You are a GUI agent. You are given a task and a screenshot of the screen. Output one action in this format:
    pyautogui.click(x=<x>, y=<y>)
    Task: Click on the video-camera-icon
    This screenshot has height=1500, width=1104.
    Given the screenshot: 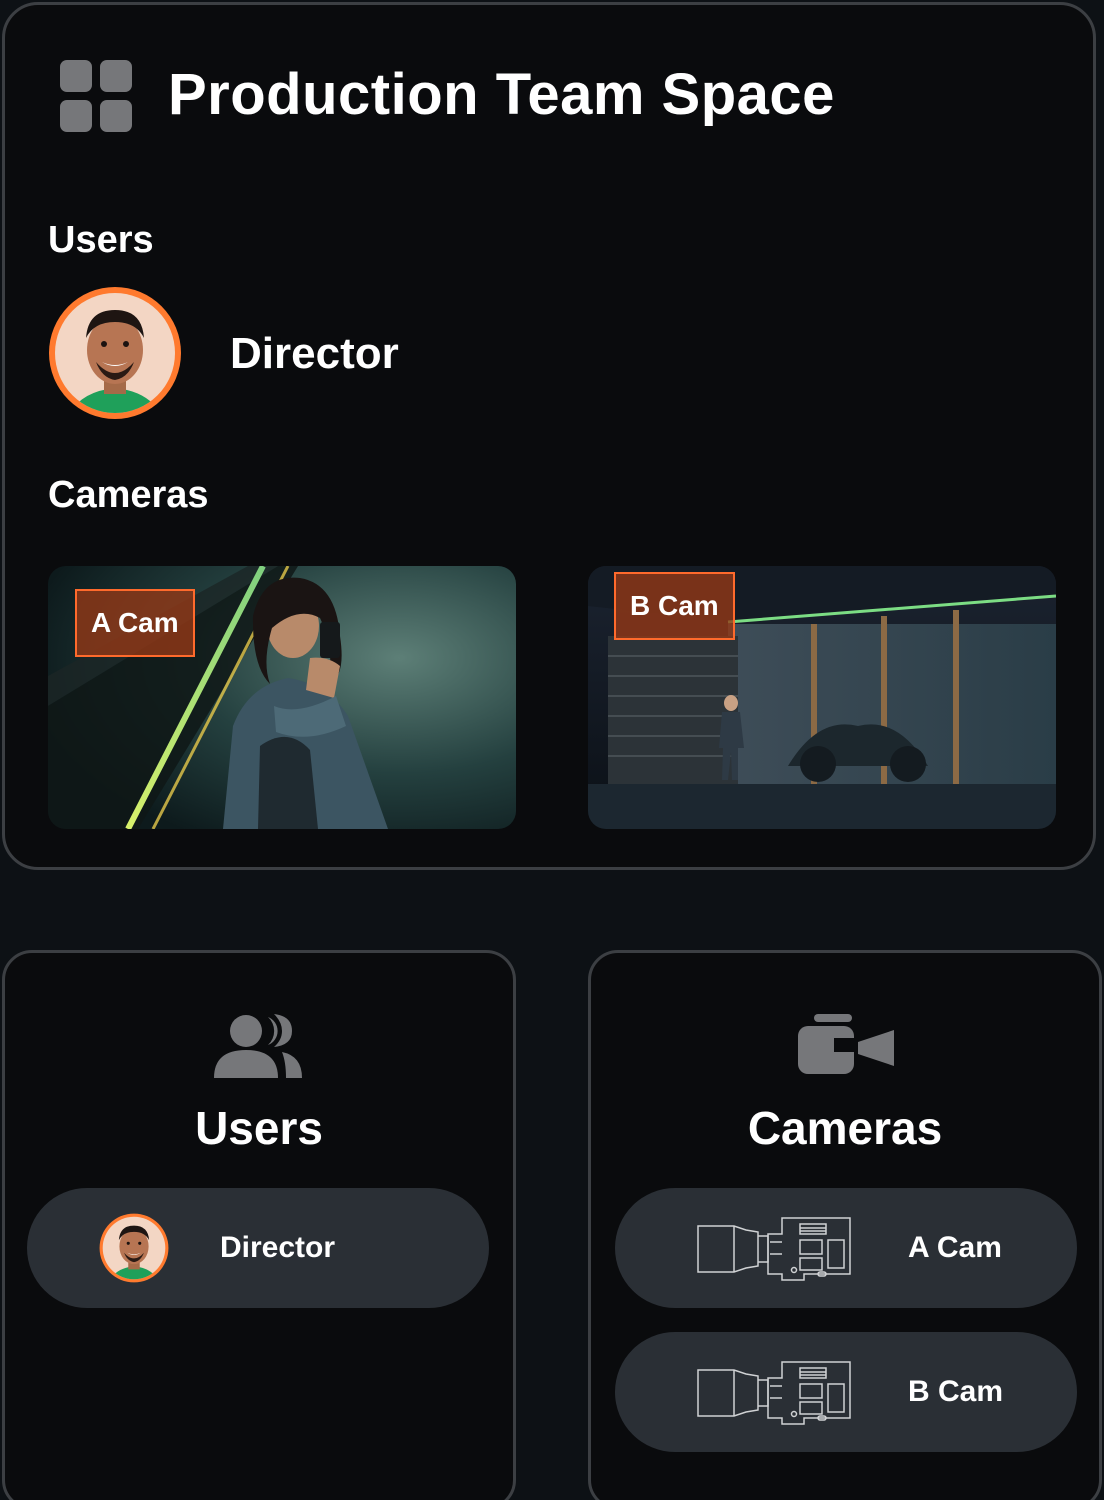 What is the action you would take?
    pyautogui.click(x=846, y=1044)
    